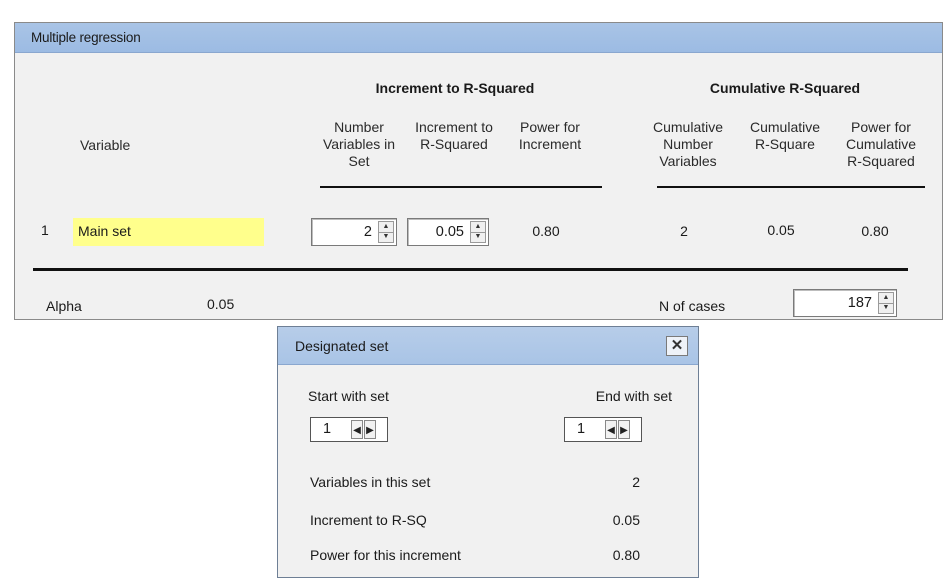  I want to click on row-index: 1, so click(45, 230).